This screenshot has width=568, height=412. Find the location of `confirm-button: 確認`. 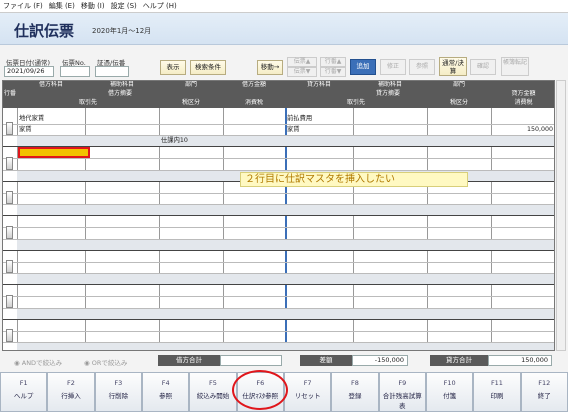

confirm-button: 確認 is located at coordinates (483, 67).